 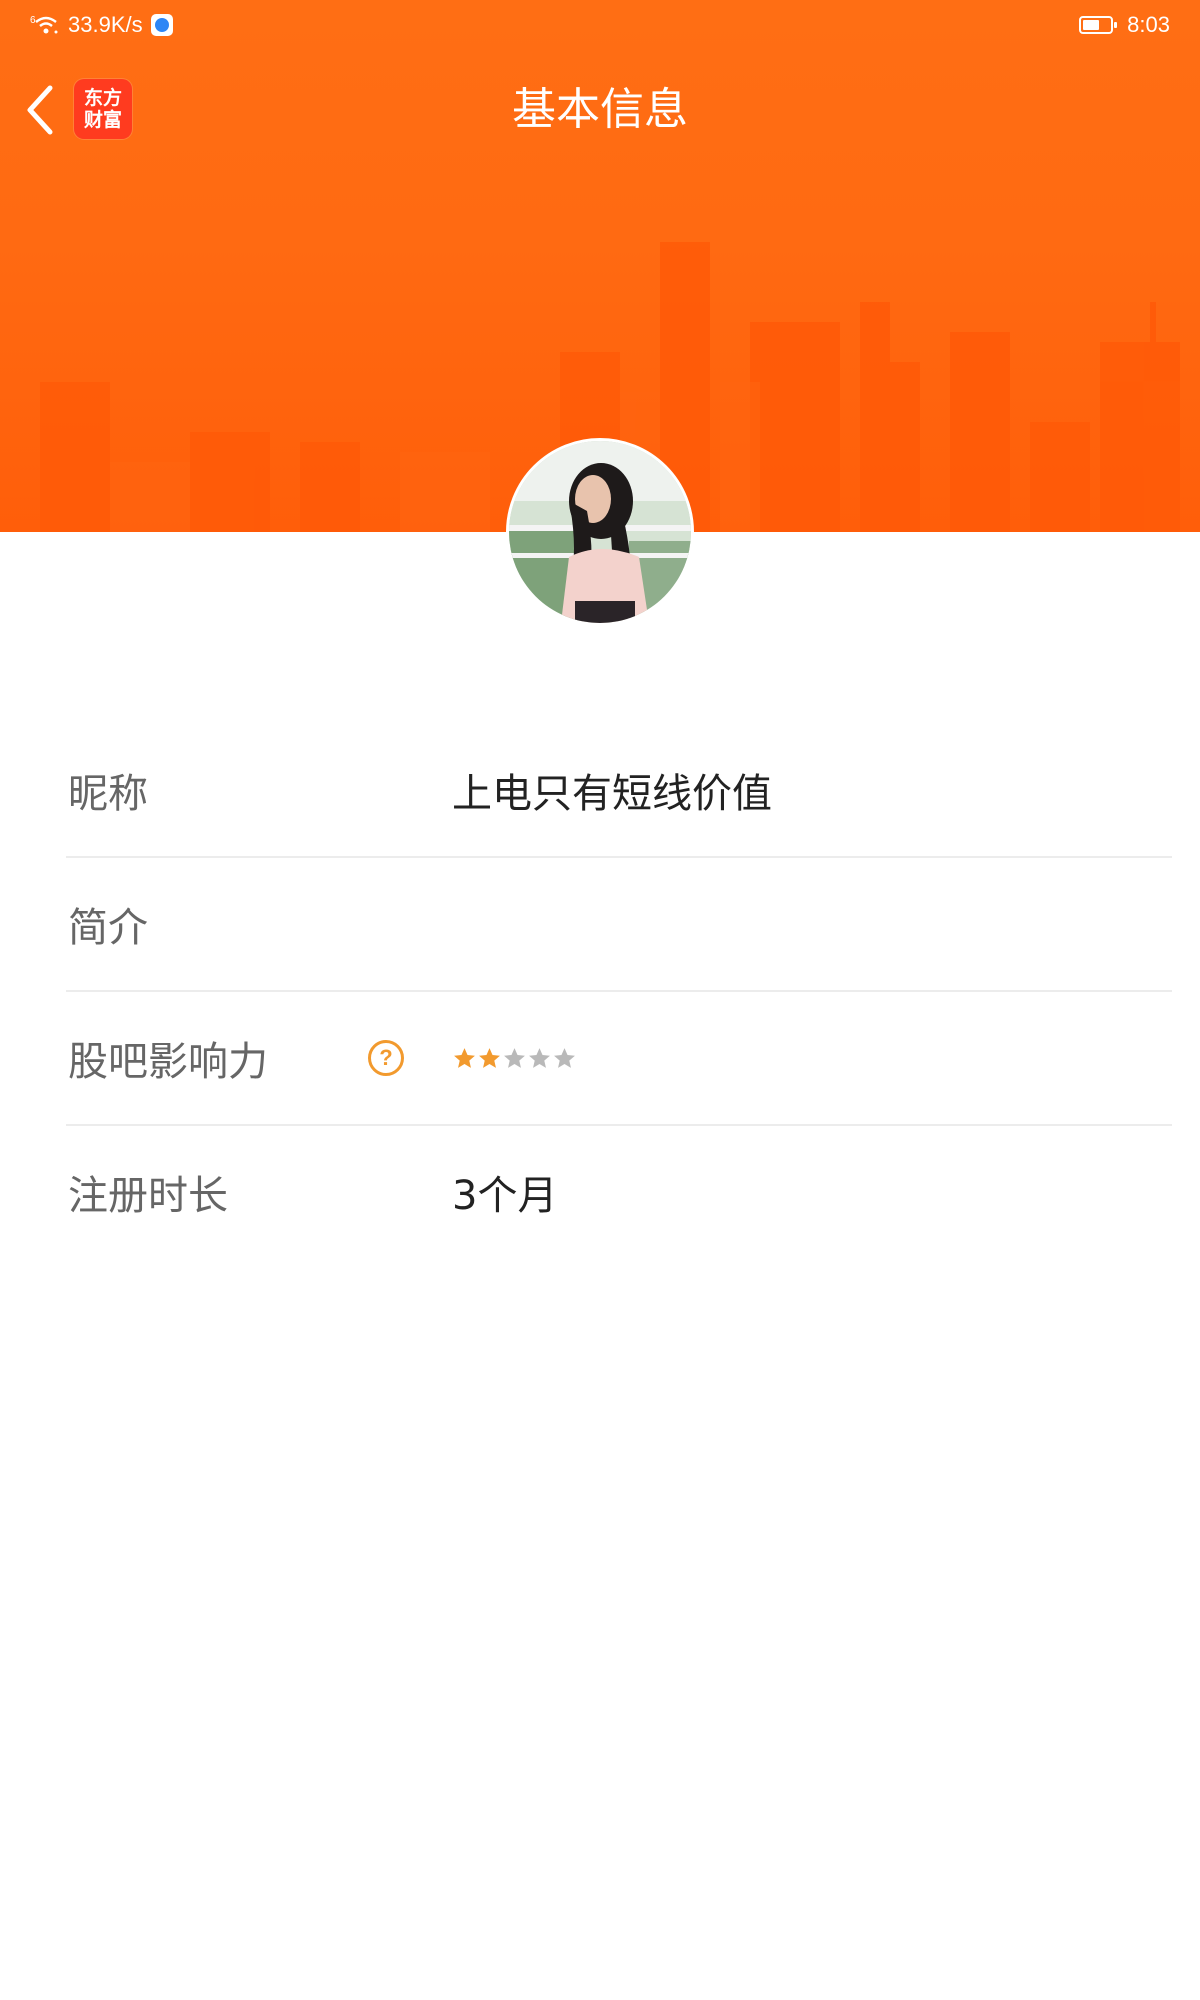 I want to click on registration-row: 注册时长 3个月, so click(x=619, y=1192).